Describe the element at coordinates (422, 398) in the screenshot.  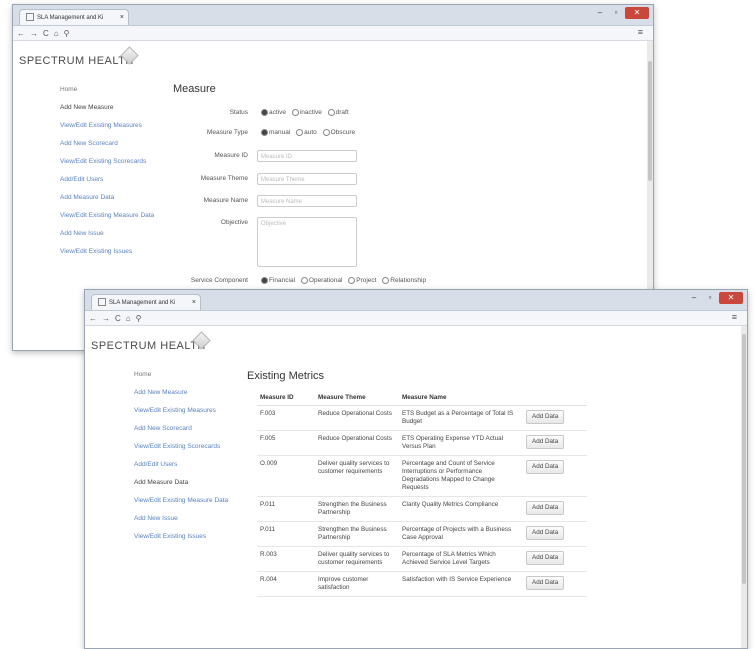
I see `table-header: Measure ID Measure Theme Measure Name` at that location.